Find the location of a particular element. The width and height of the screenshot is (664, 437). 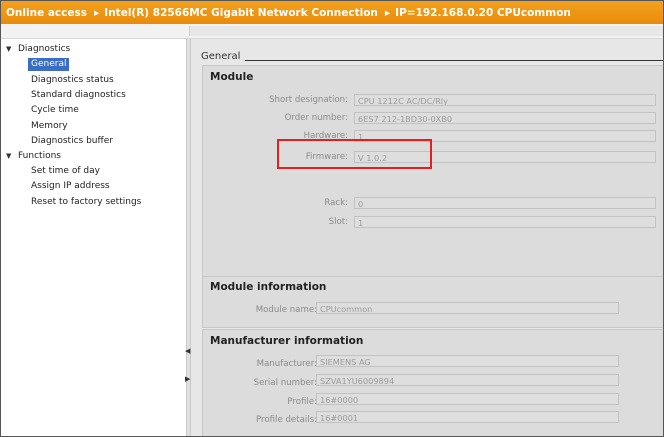

tree-item-general: General is located at coordinates (49, 64).